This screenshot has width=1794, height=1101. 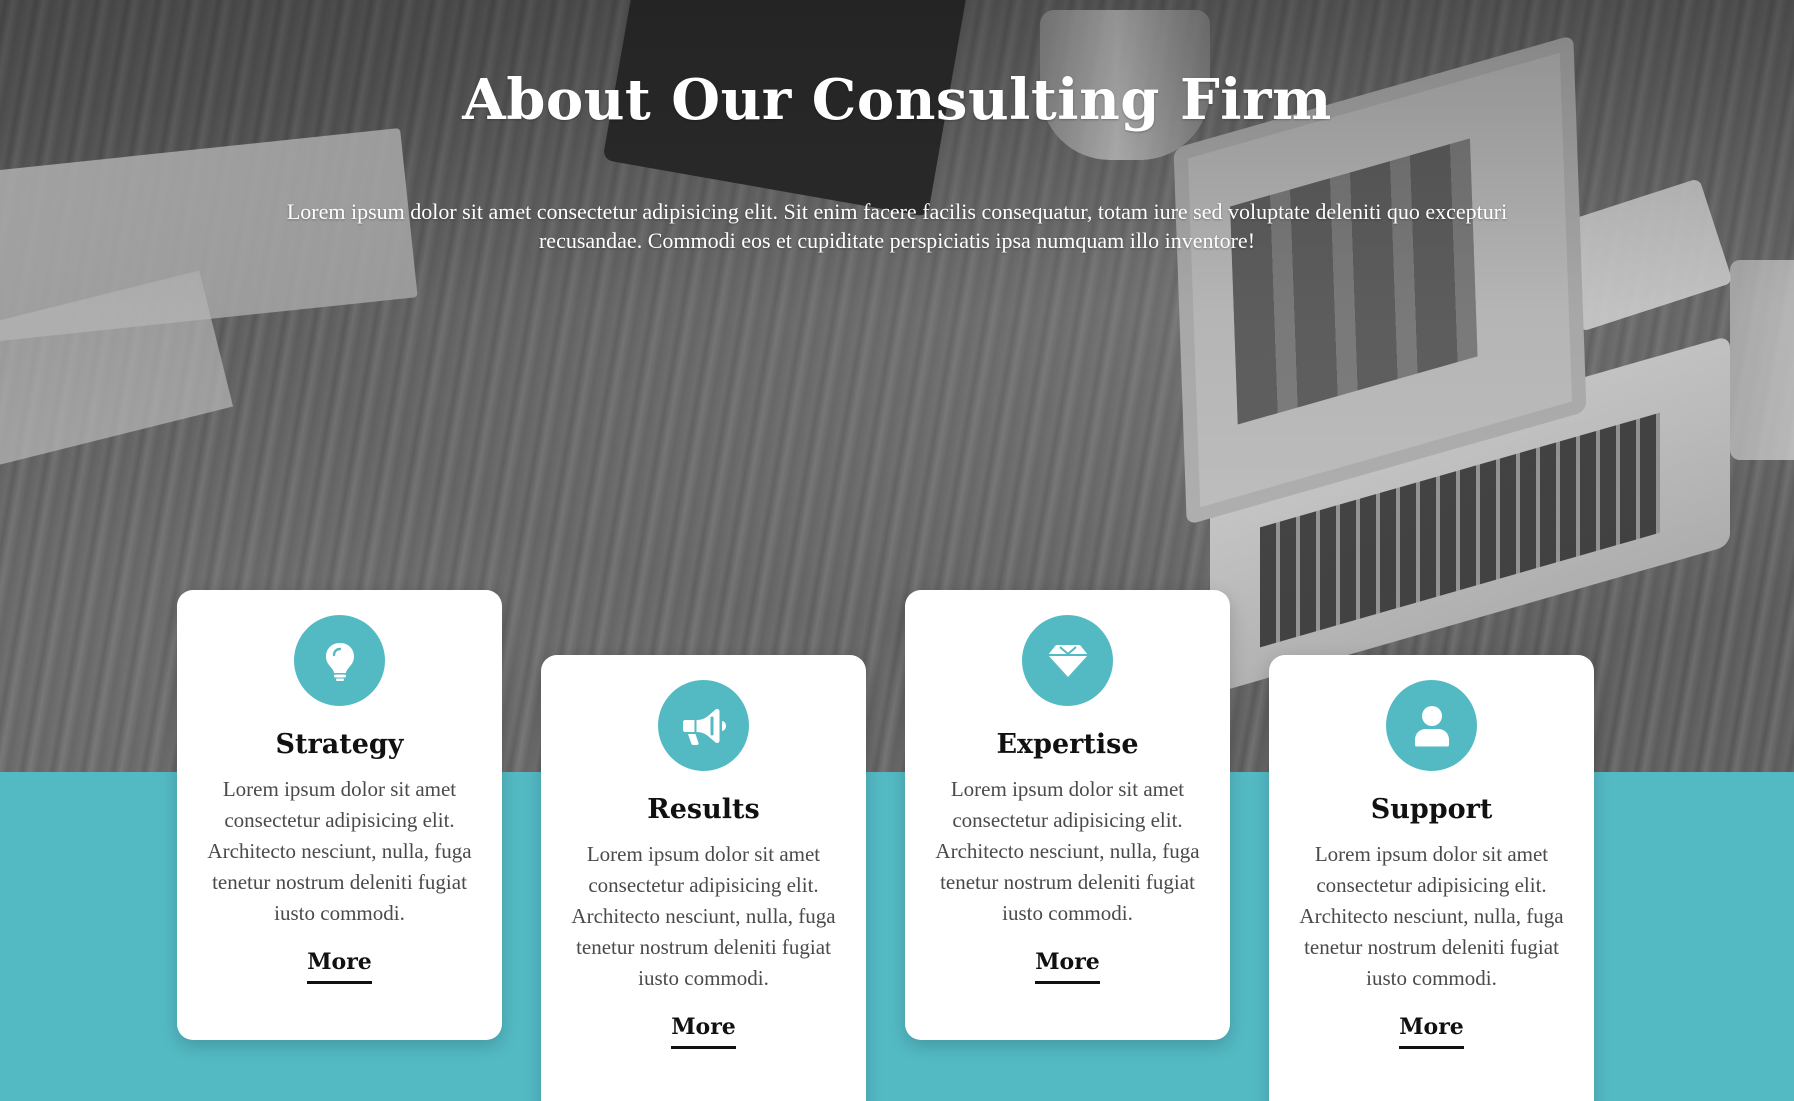 What do you see at coordinates (703, 1031) in the screenshot?
I see `more-link-results: More` at bounding box center [703, 1031].